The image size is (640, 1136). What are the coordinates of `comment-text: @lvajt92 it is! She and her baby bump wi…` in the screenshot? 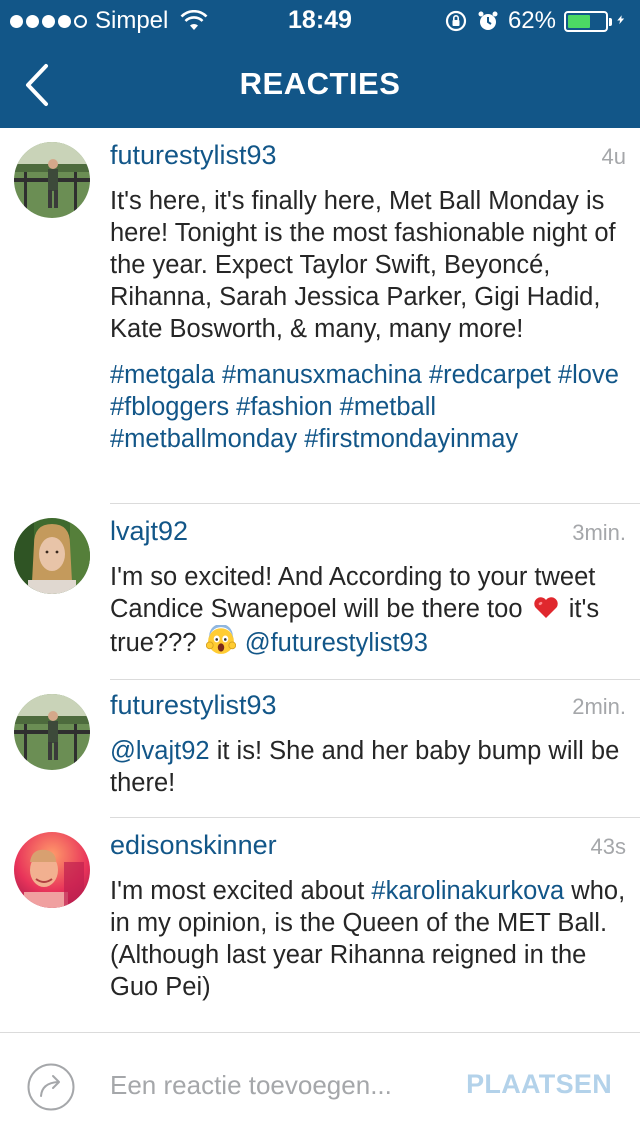 It's located at (368, 767).